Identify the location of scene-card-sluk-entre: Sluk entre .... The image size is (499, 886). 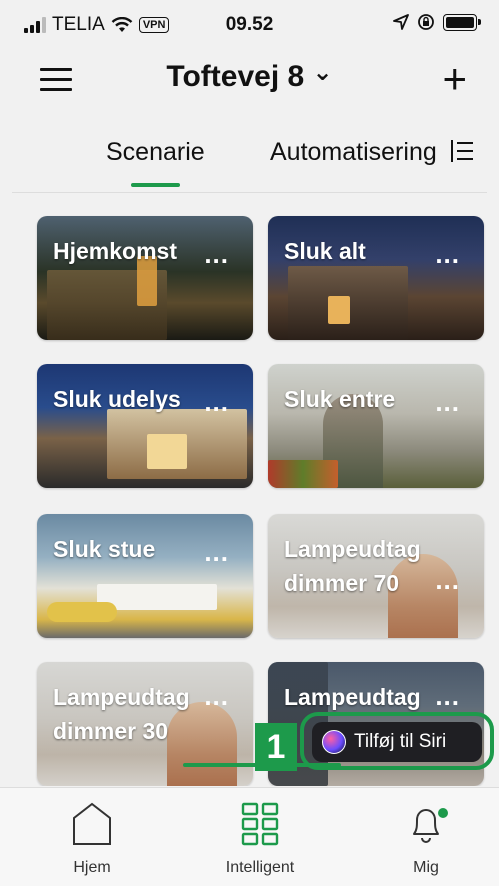
(376, 426).